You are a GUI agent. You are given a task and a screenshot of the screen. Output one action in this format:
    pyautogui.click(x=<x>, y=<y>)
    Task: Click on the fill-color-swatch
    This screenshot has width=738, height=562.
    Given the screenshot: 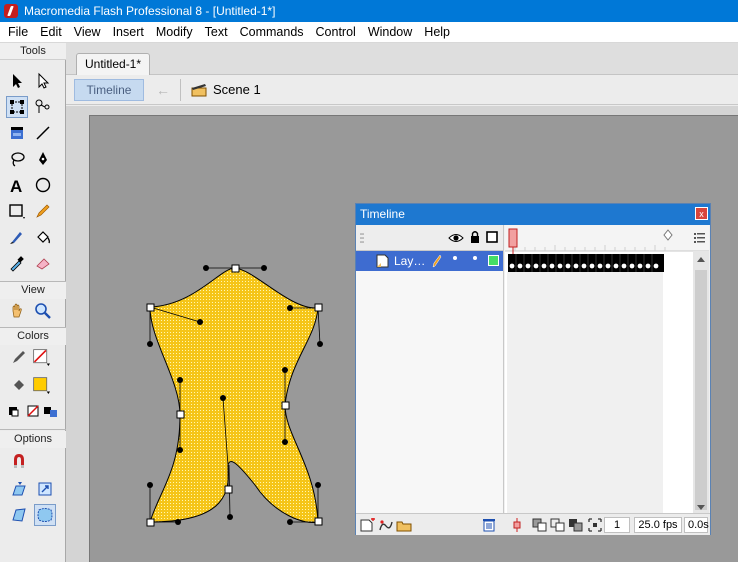 What is the action you would take?
    pyautogui.click(x=41, y=385)
    